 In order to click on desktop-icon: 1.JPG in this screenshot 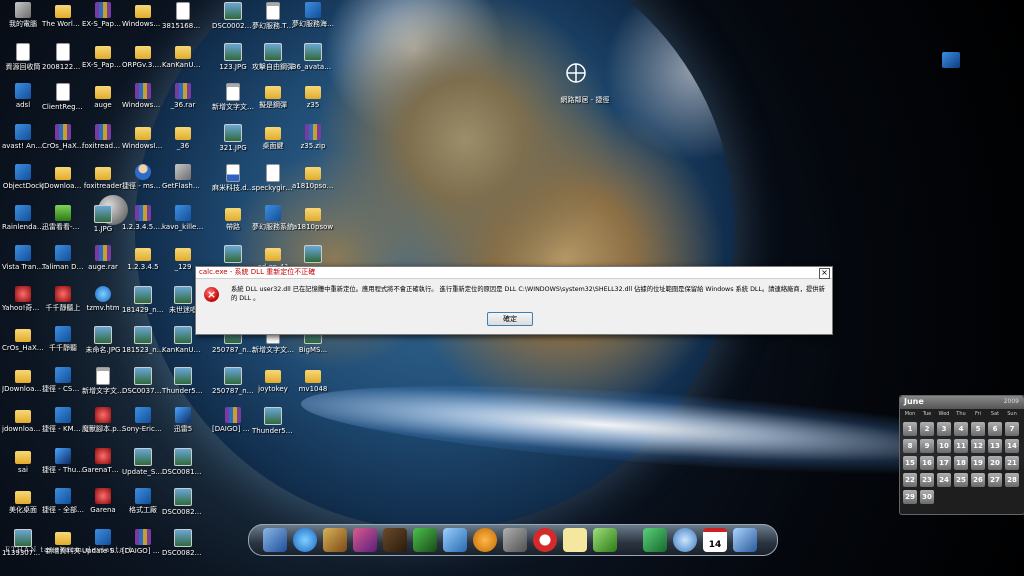, I will do `click(103, 224)`.